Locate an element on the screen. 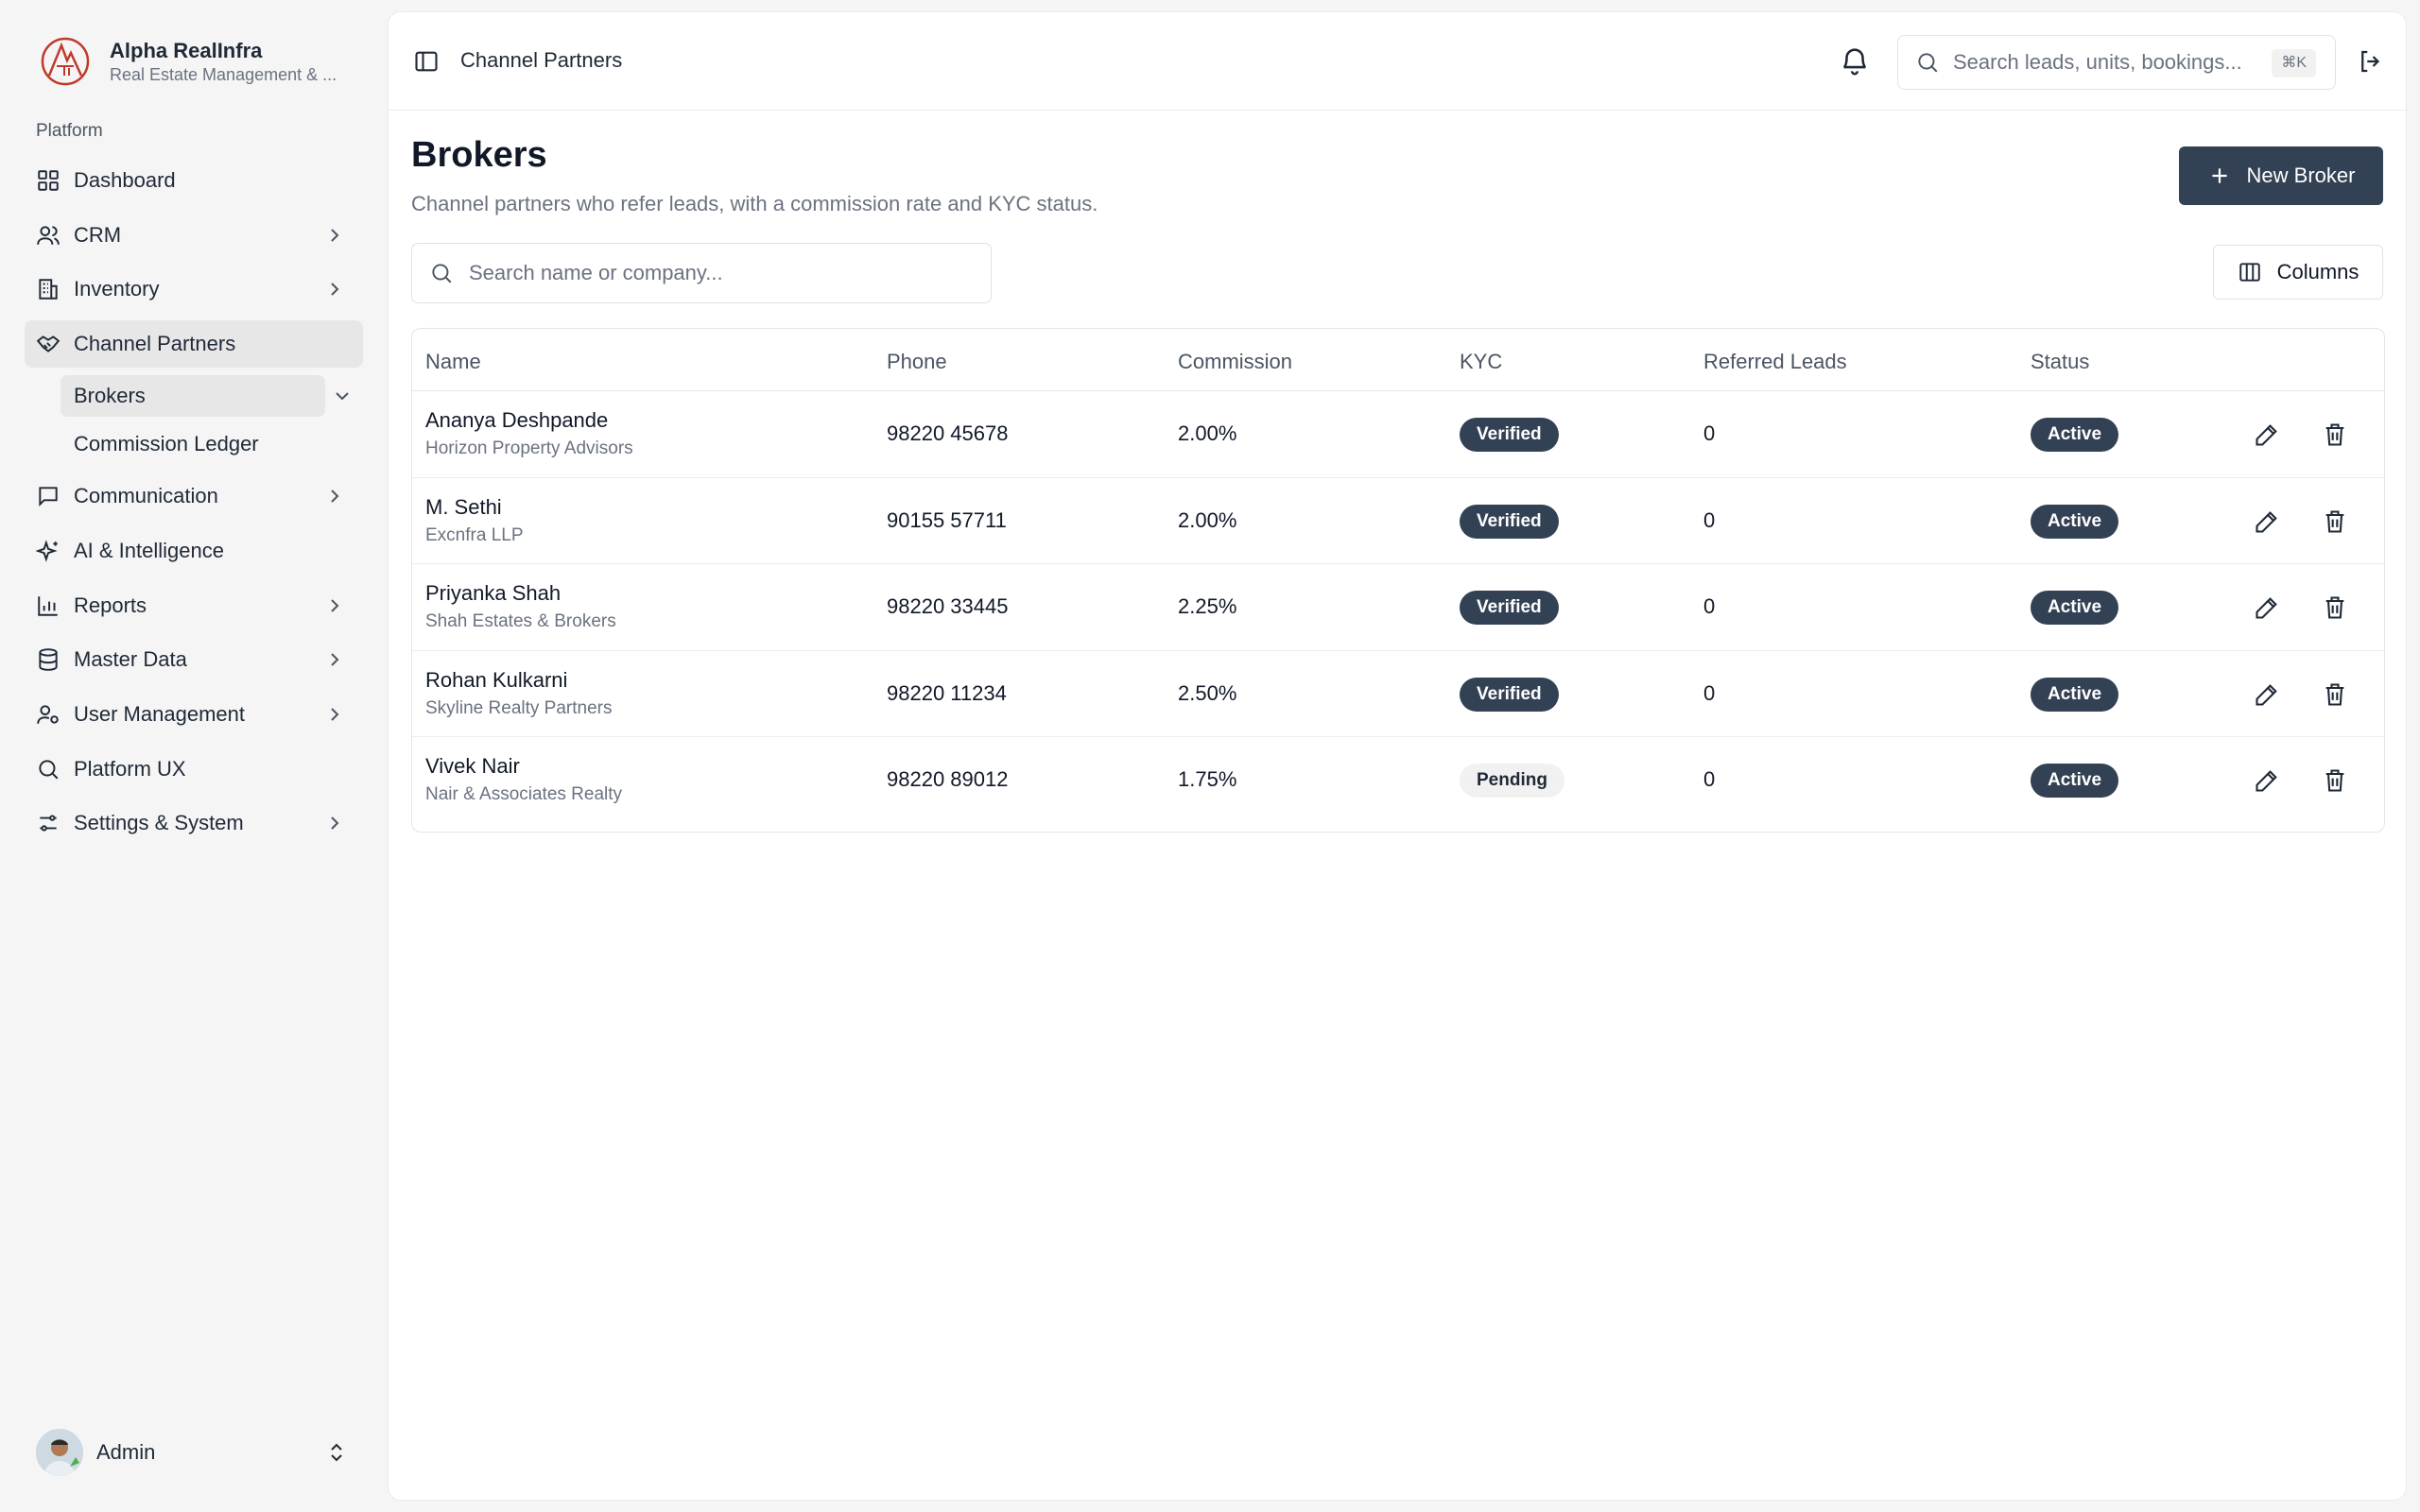 The height and width of the screenshot is (1512, 2420). page-title: Brokers is located at coordinates (479, 155).